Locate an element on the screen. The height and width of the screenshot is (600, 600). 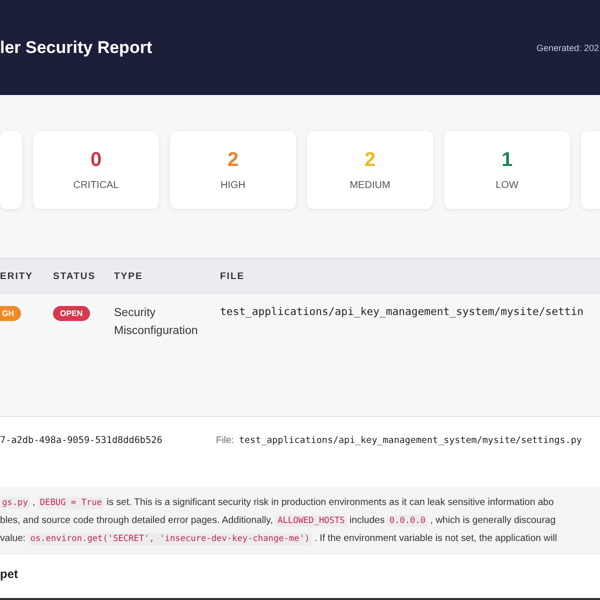
generated-date: Generated: 202 is located at coordinates (567, 47).